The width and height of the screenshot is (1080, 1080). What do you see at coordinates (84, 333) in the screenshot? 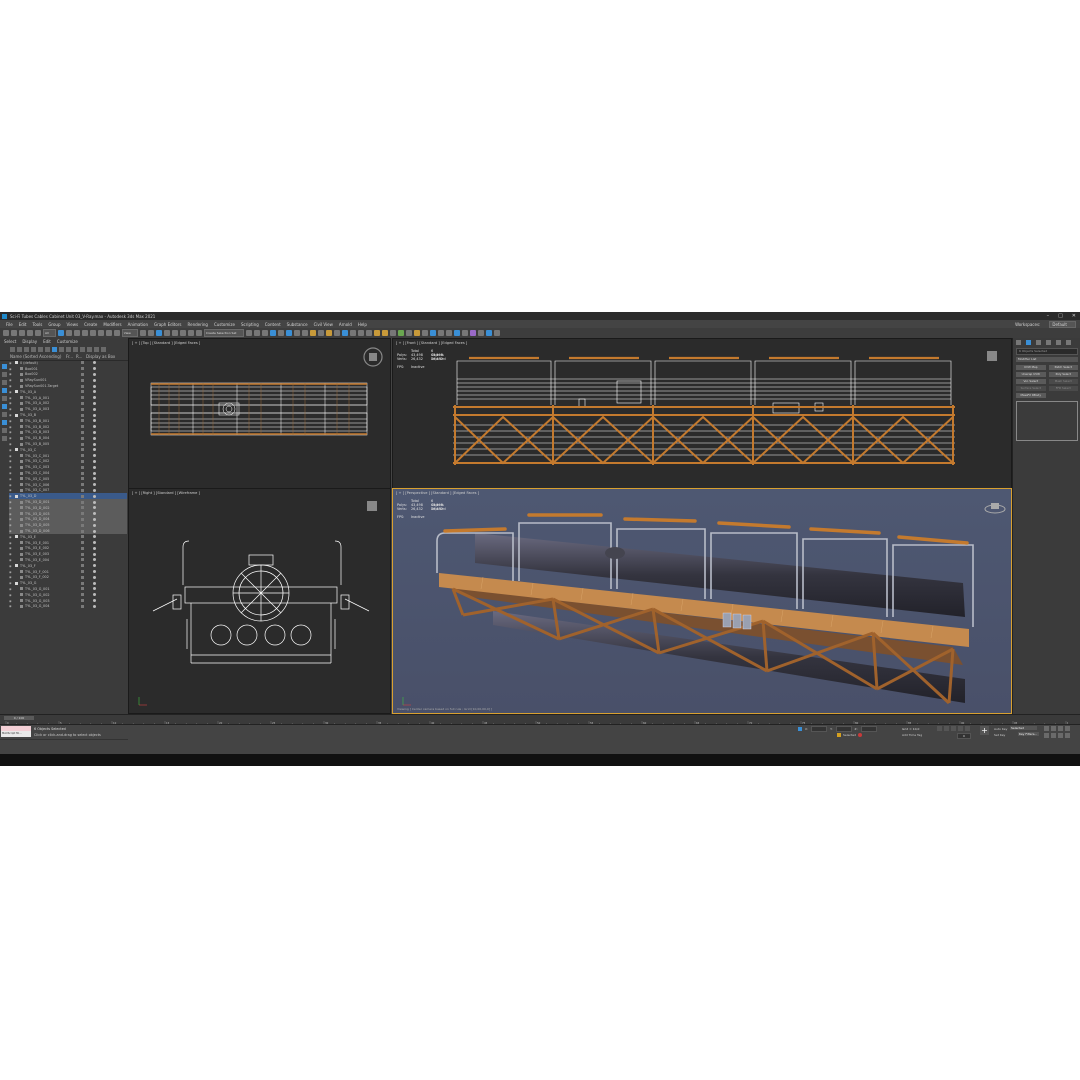
I see `window-crossing-icon` at bounding box center [84, 333].